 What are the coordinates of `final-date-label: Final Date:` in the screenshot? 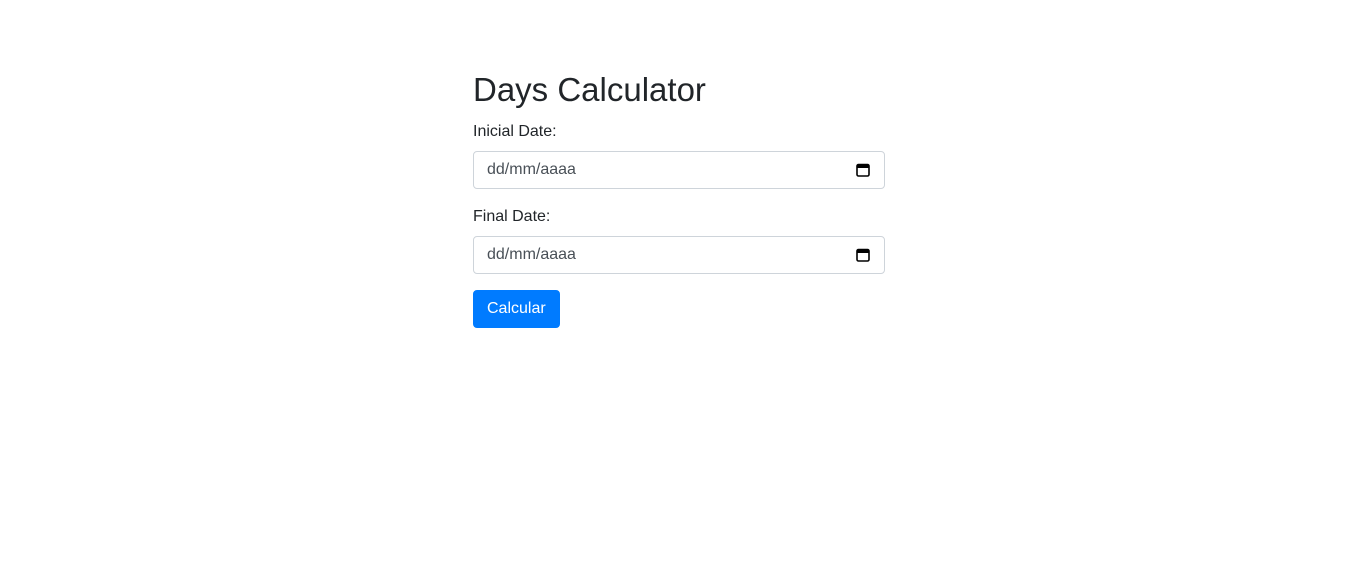 It's located at (512, 216).